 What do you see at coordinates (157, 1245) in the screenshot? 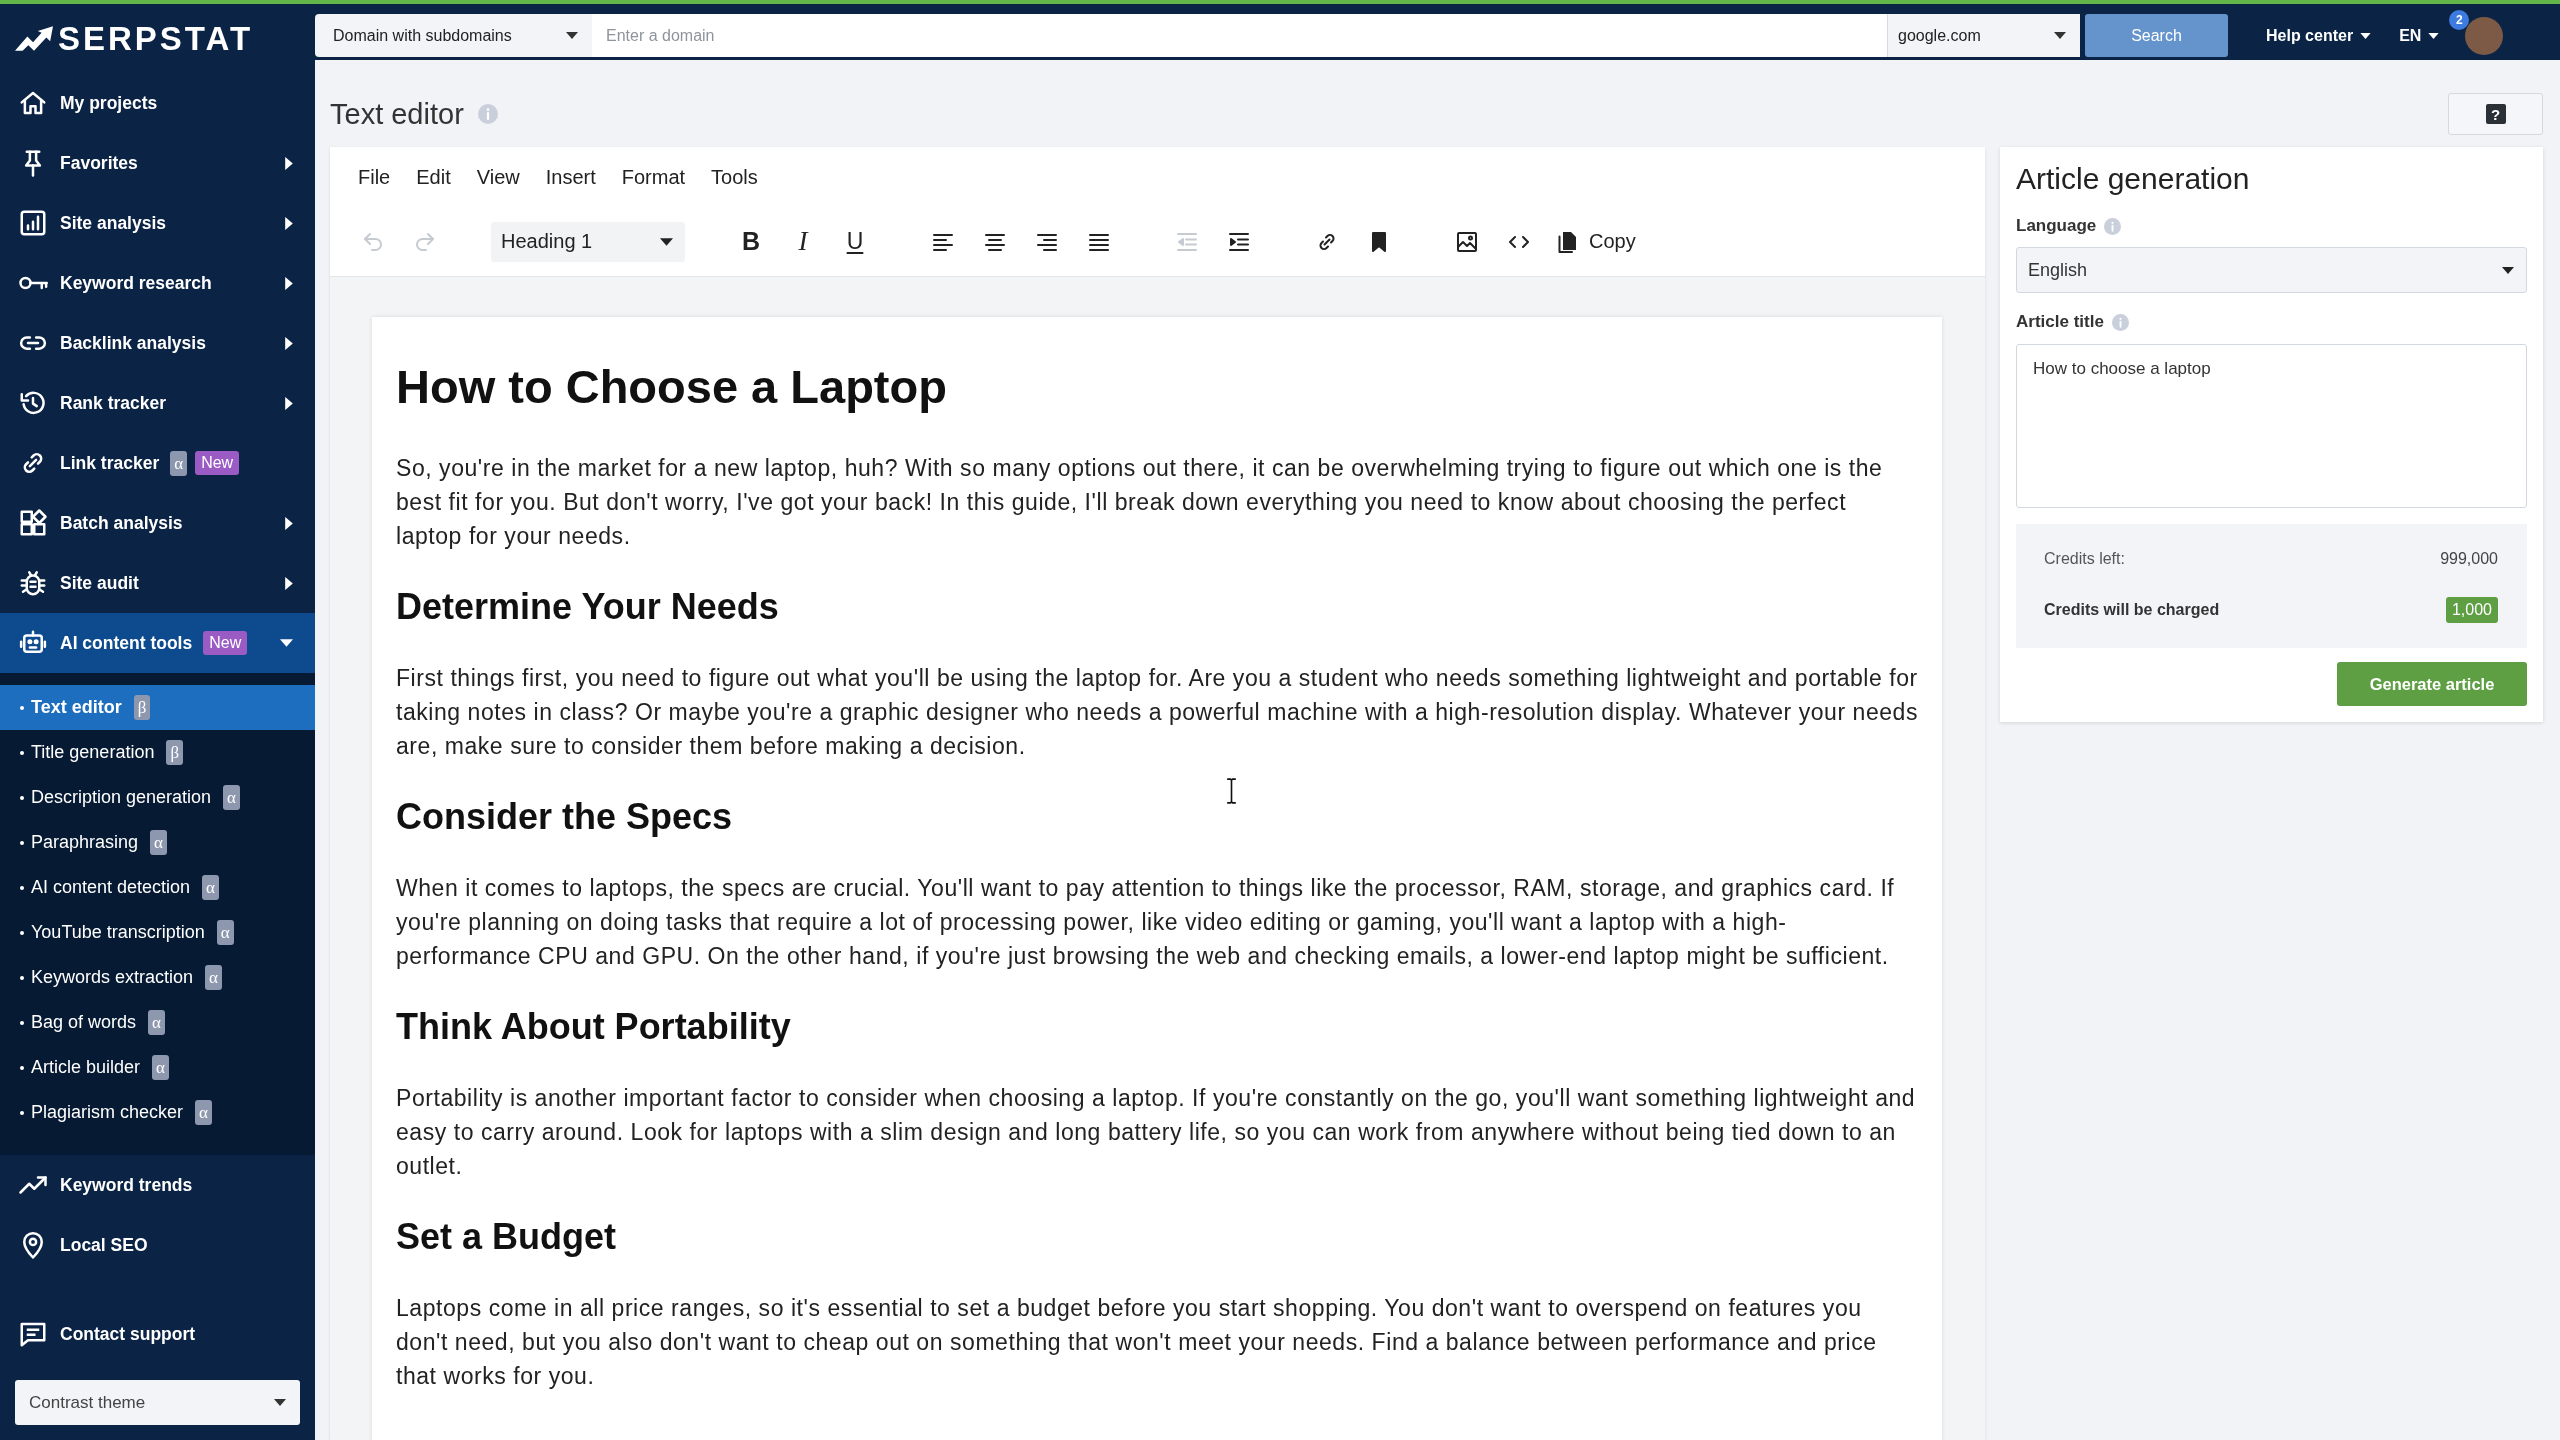
I see `nav-item: Local SEO` at bounding box center [157, 1245].